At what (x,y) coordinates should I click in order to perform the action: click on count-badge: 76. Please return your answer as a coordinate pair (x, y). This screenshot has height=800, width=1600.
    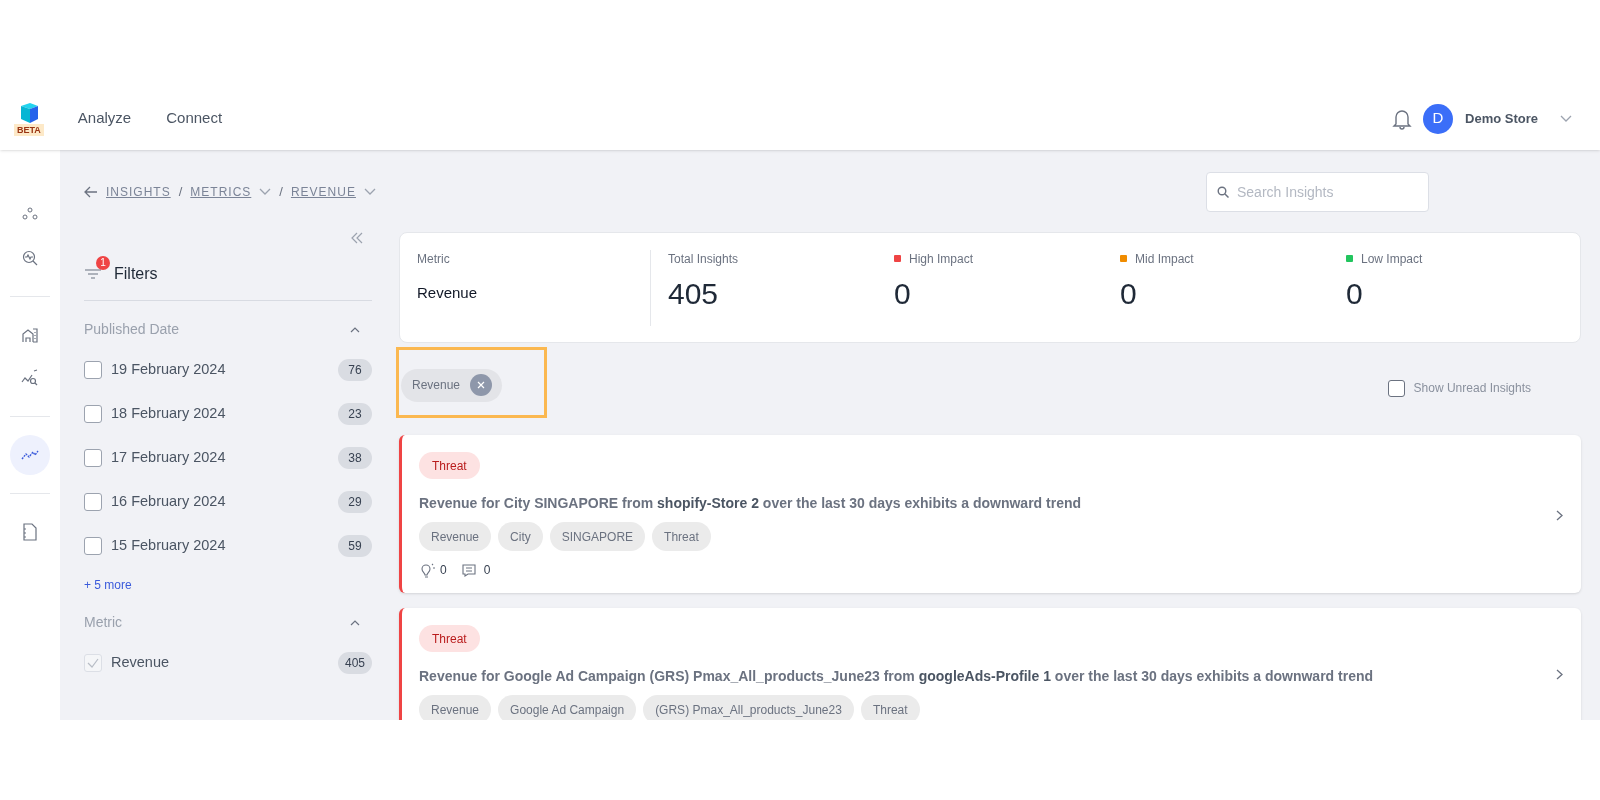
    Looking at the image, I should click on (355, 370).